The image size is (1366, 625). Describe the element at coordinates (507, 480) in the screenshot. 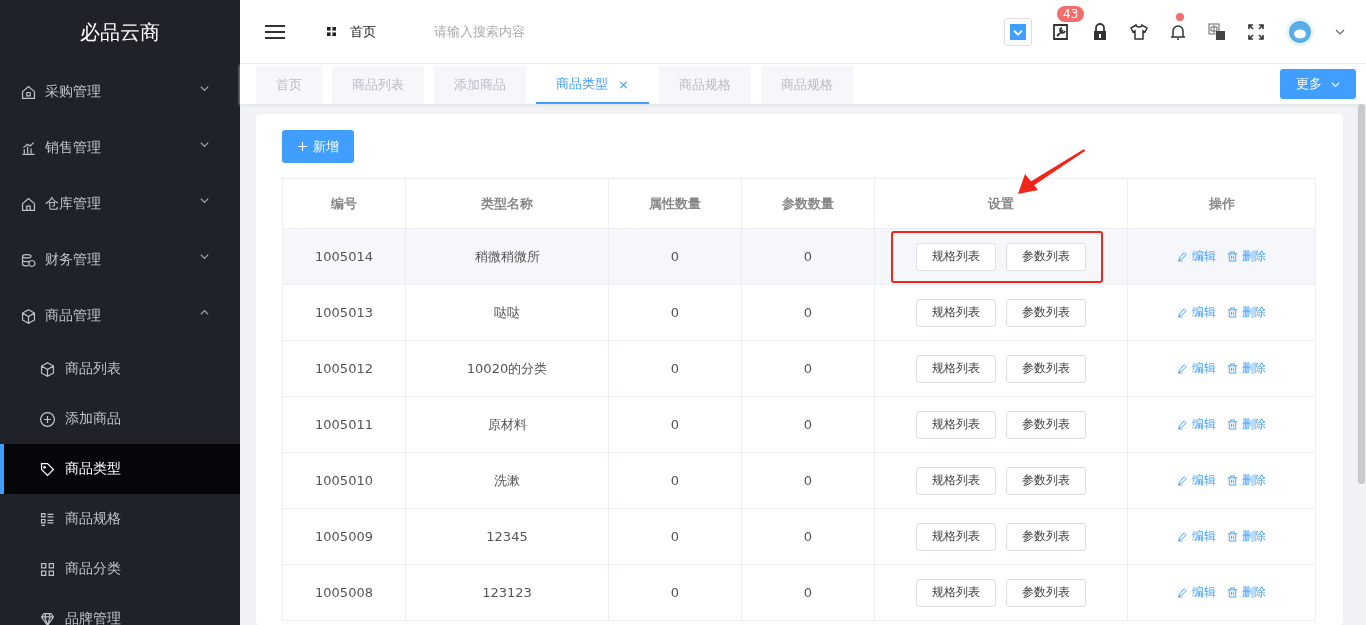

I see `table-cell: 洗漱` at that location.